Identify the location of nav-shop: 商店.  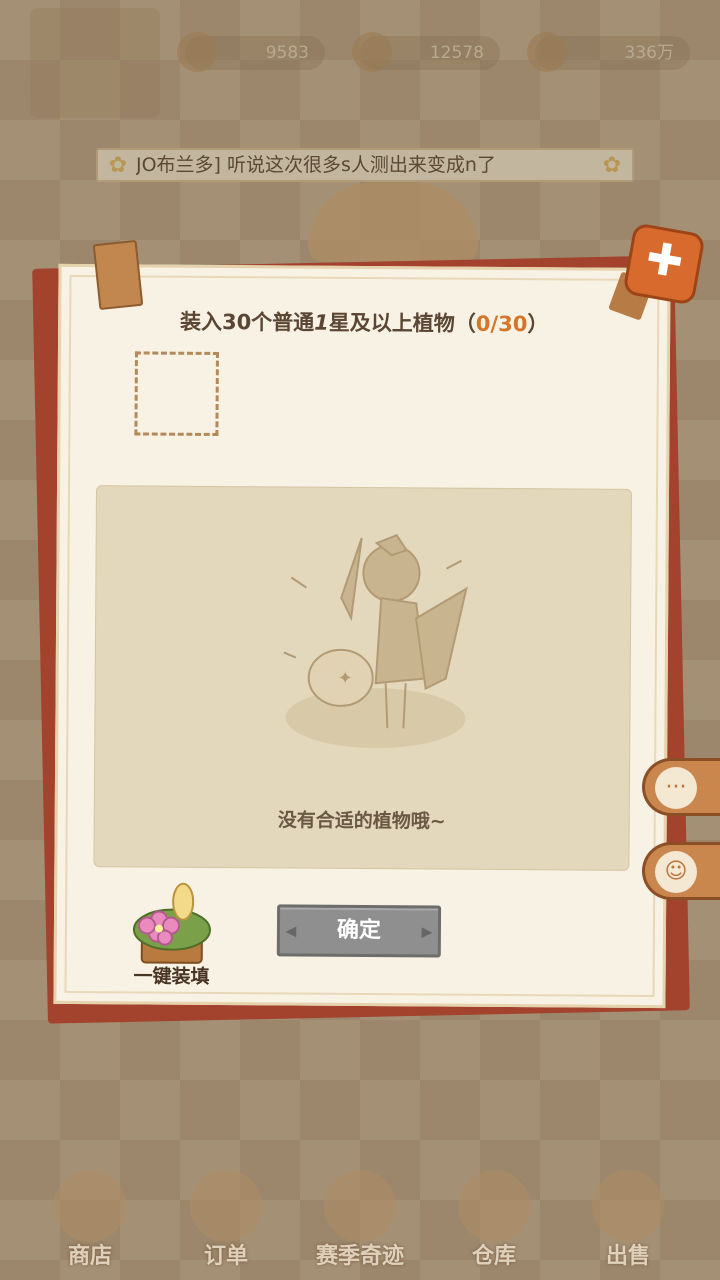
(90, 1220).